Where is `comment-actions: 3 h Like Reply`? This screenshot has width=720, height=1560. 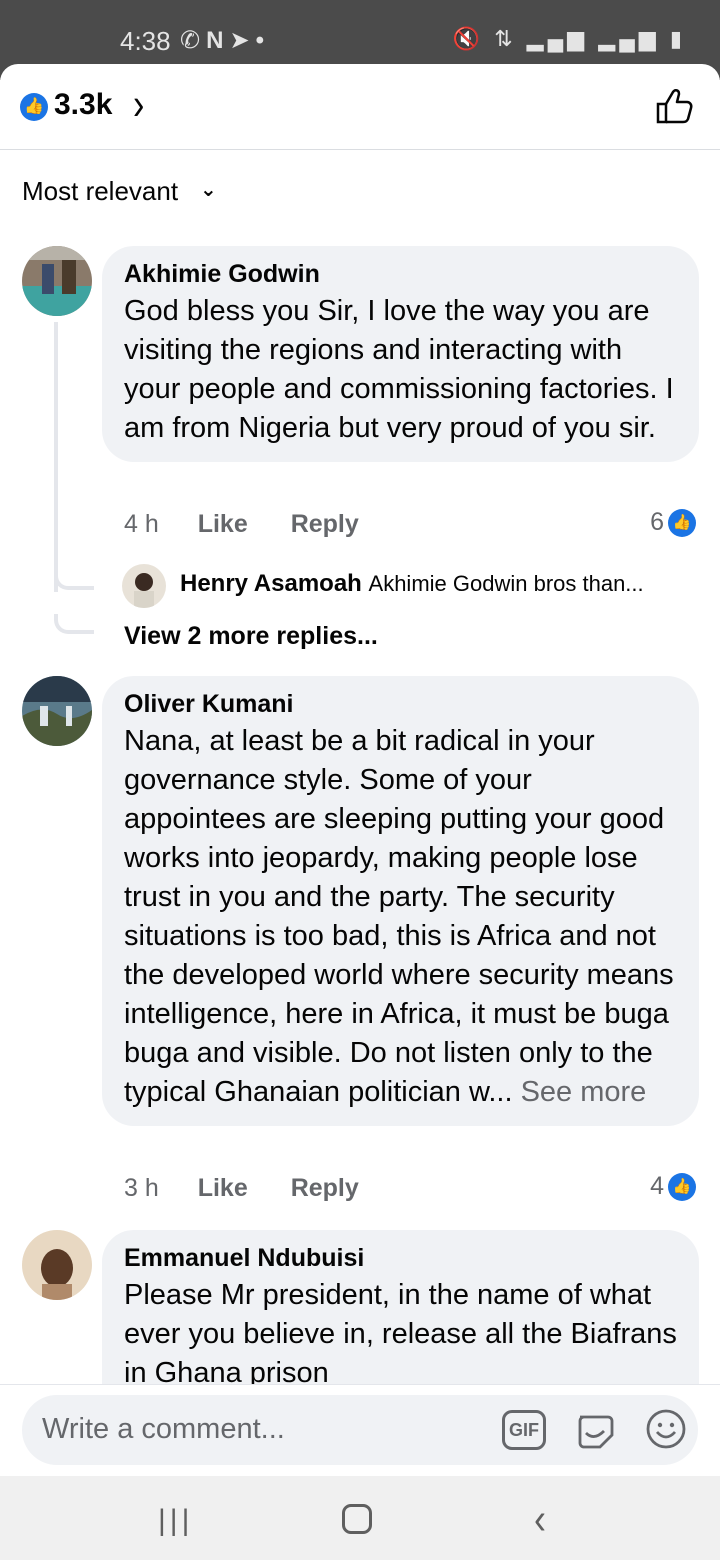
comment-actions: 3 h Like Reply is located at coordinates (259, 1188).